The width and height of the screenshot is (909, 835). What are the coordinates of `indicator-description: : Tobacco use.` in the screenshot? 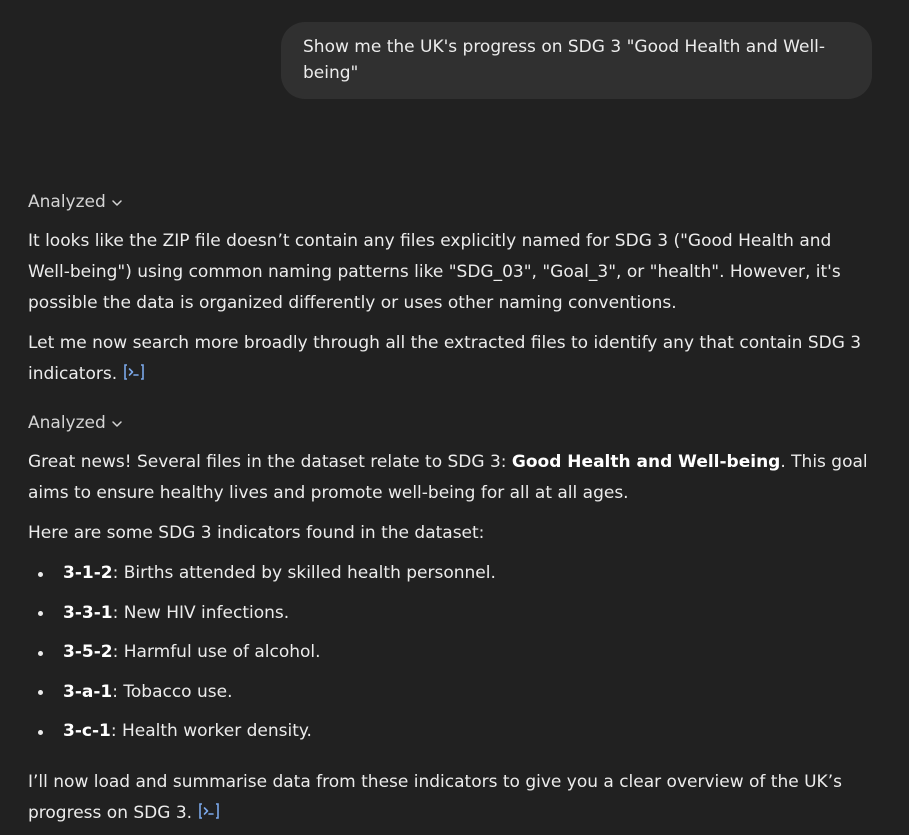 It's located at (172, 691).